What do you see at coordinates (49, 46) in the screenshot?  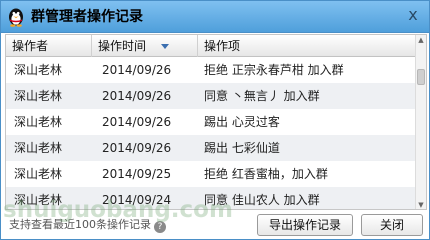 I see `column-header-operator: 操作者` at bounding box center [49, 46].